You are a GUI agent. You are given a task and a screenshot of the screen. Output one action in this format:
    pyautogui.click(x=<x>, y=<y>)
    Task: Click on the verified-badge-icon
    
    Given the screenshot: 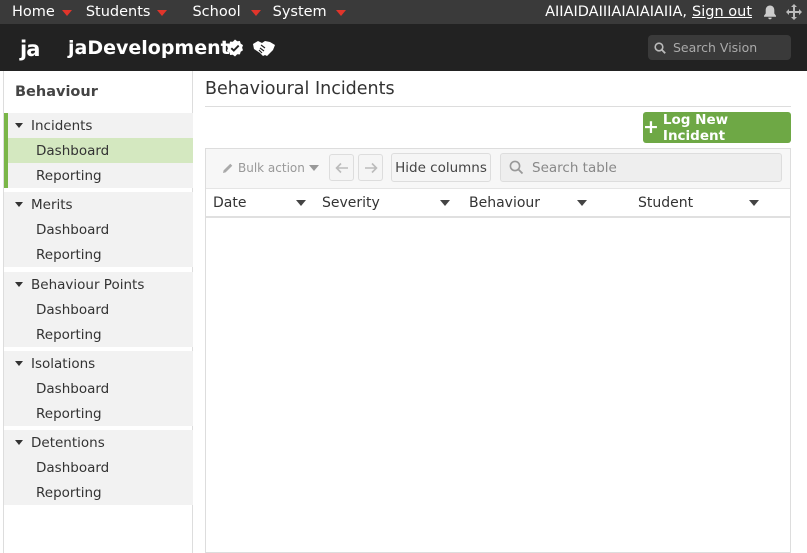 What is the action you would take?
    pyautogui.click(x=235, y=50)
    